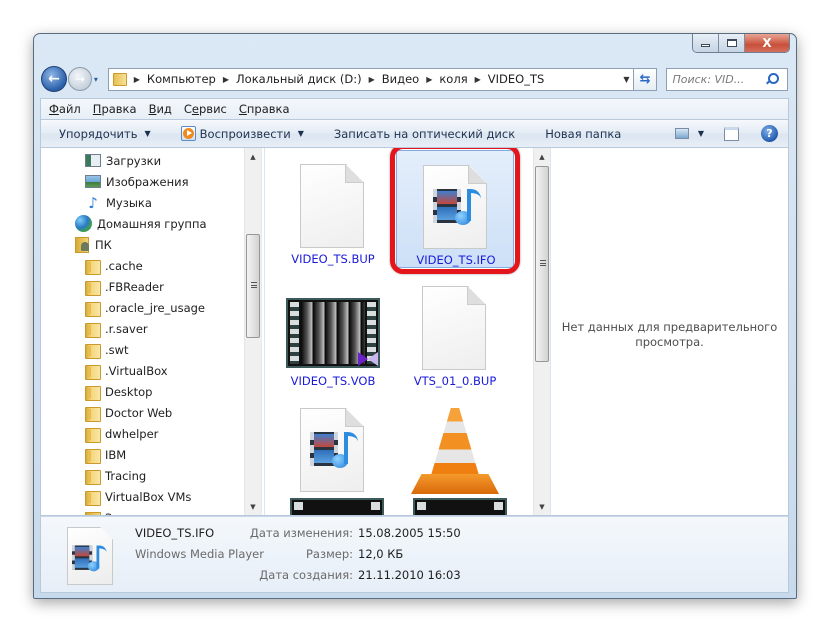 Image resolution: width=829 pixels, height=631 pixels. What do you see at coordinates (268, 109) in the screenshot?
I see `menu-help-label: правка` at bounding box center [268, 109].